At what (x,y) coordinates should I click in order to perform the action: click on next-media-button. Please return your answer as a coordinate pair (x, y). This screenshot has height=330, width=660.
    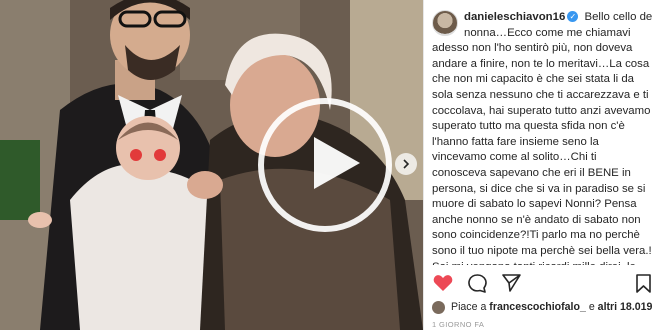
    Looking at the image, I should click on (406, 164).